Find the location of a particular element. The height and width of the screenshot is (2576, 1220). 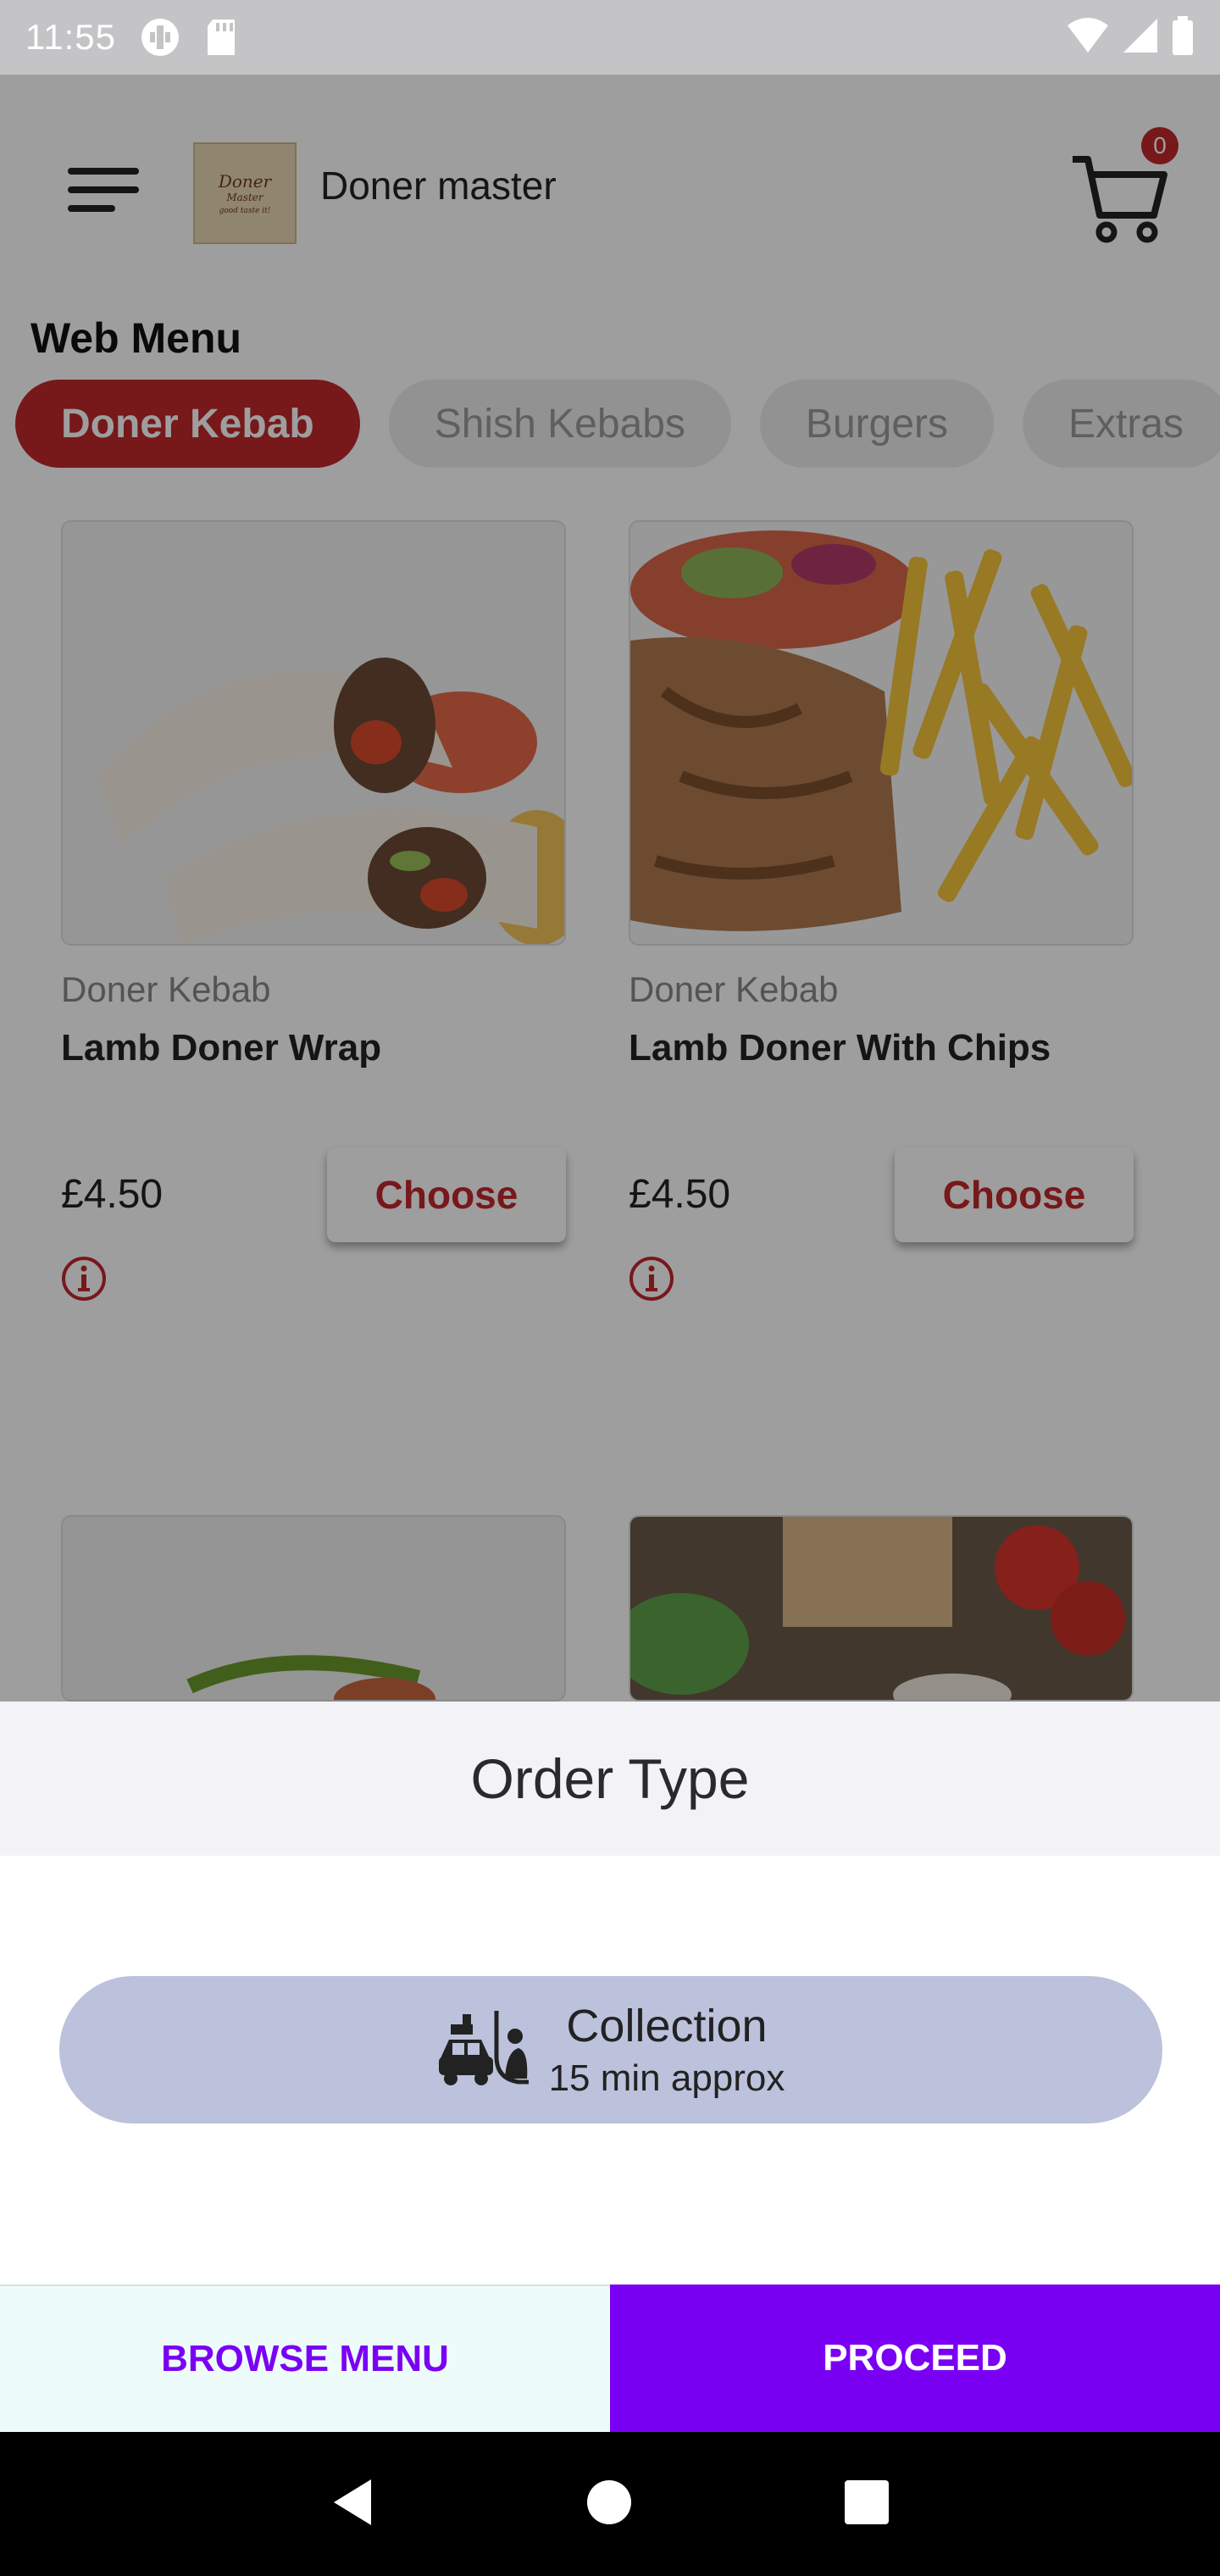

system-nav-bar is located at coordinates (610, 2504).